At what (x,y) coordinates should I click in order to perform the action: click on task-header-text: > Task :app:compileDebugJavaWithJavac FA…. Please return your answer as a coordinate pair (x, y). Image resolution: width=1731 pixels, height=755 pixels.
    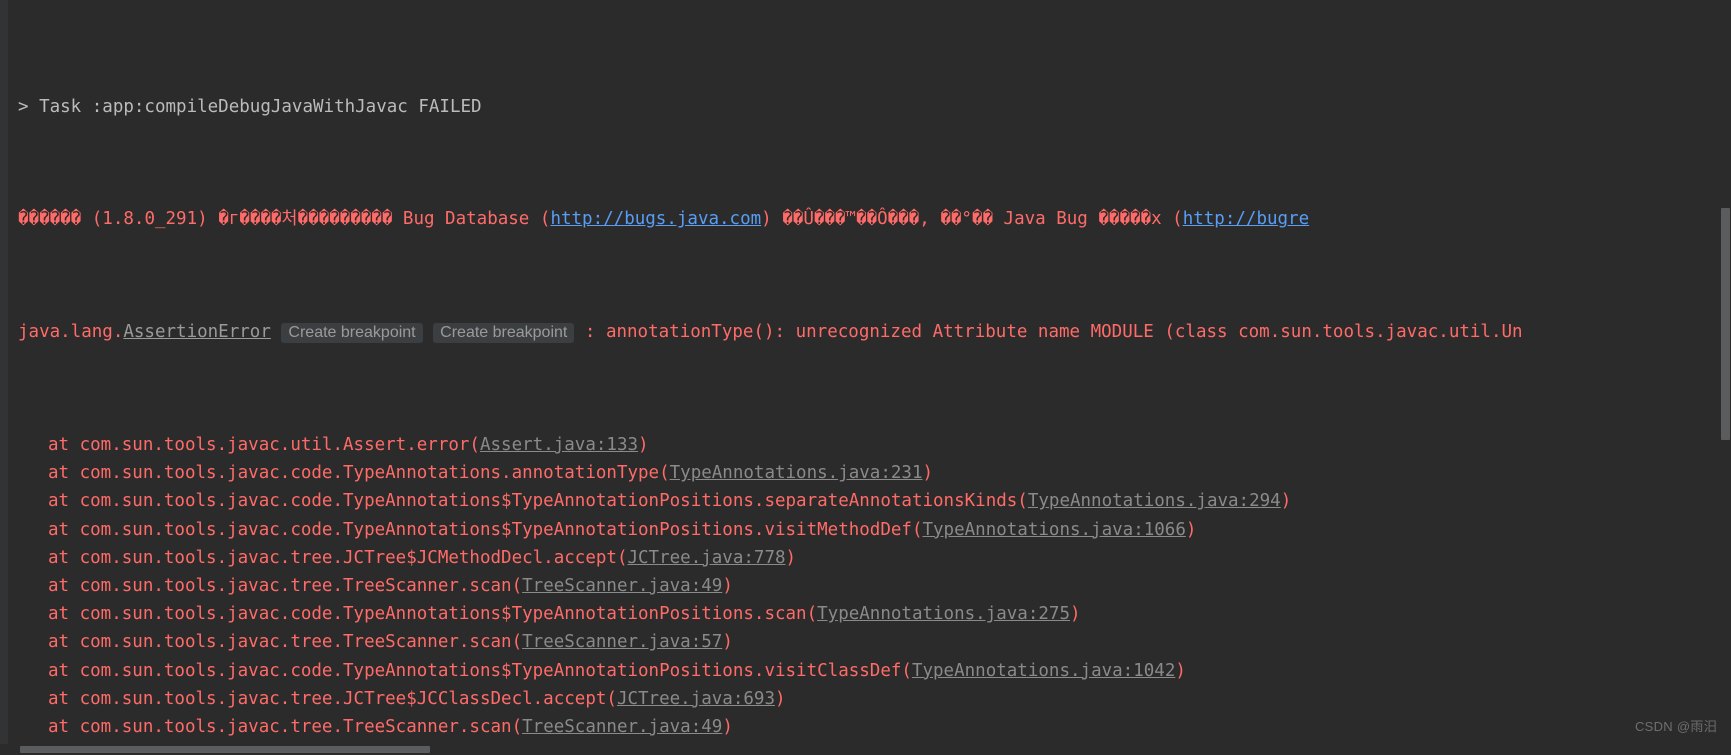
    Looking at the image, I should click on (250, 106).